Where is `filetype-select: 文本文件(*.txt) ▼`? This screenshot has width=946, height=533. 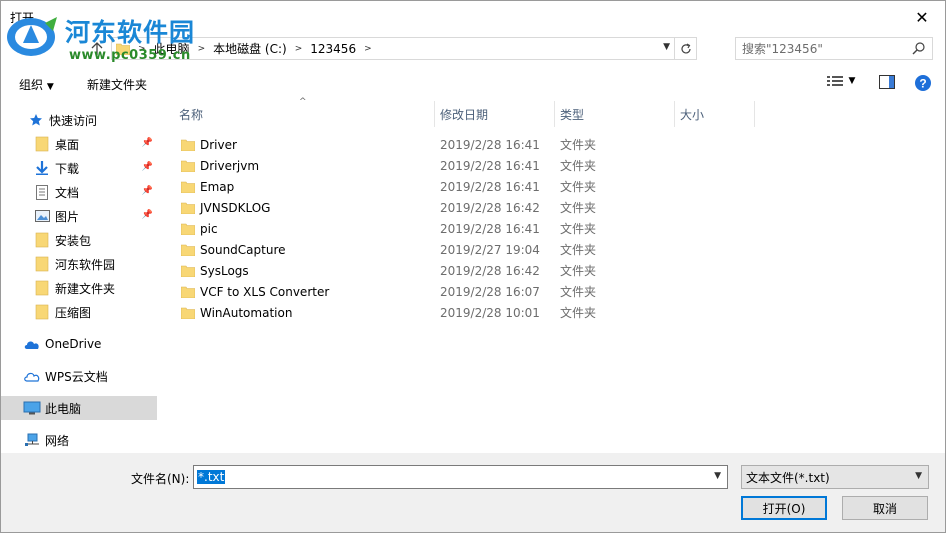 filetype-select: 文本文件(*.txt) ▼ is located at coordinates (835, 477).